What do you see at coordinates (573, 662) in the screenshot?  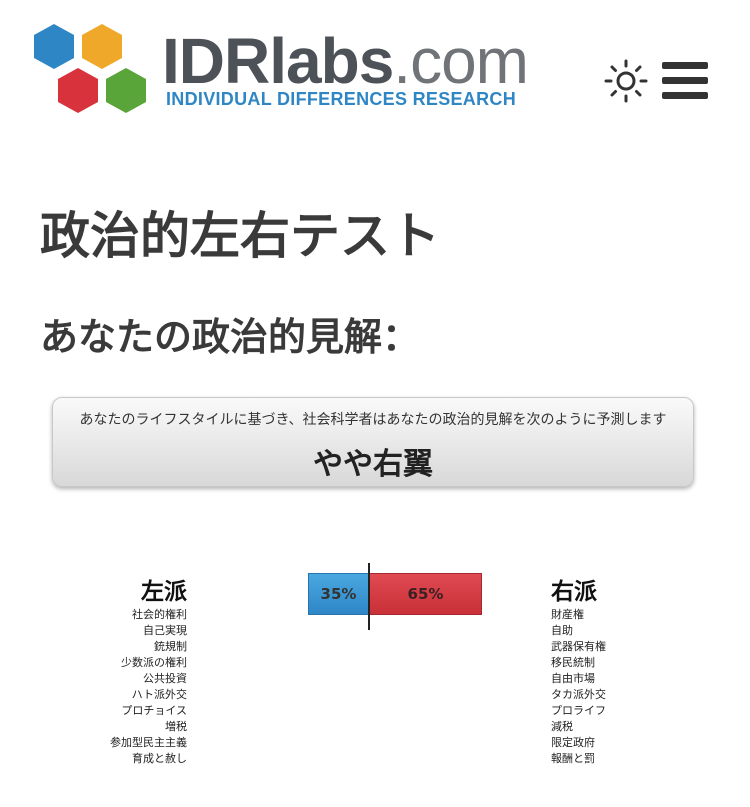 I see `right-list-item: 移民統制` at bounding box center [573, 662].